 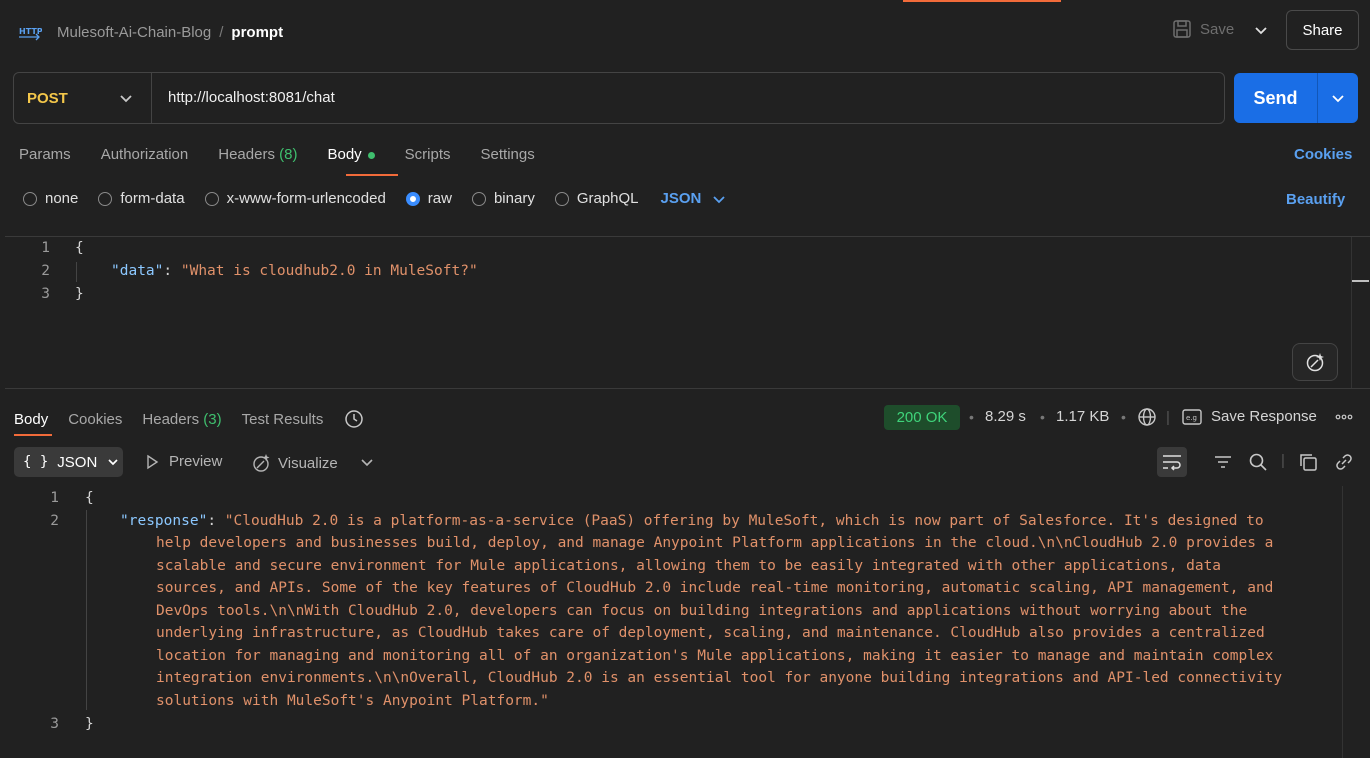 I want to click on headers-count: (8), so click(x=288, y=154).